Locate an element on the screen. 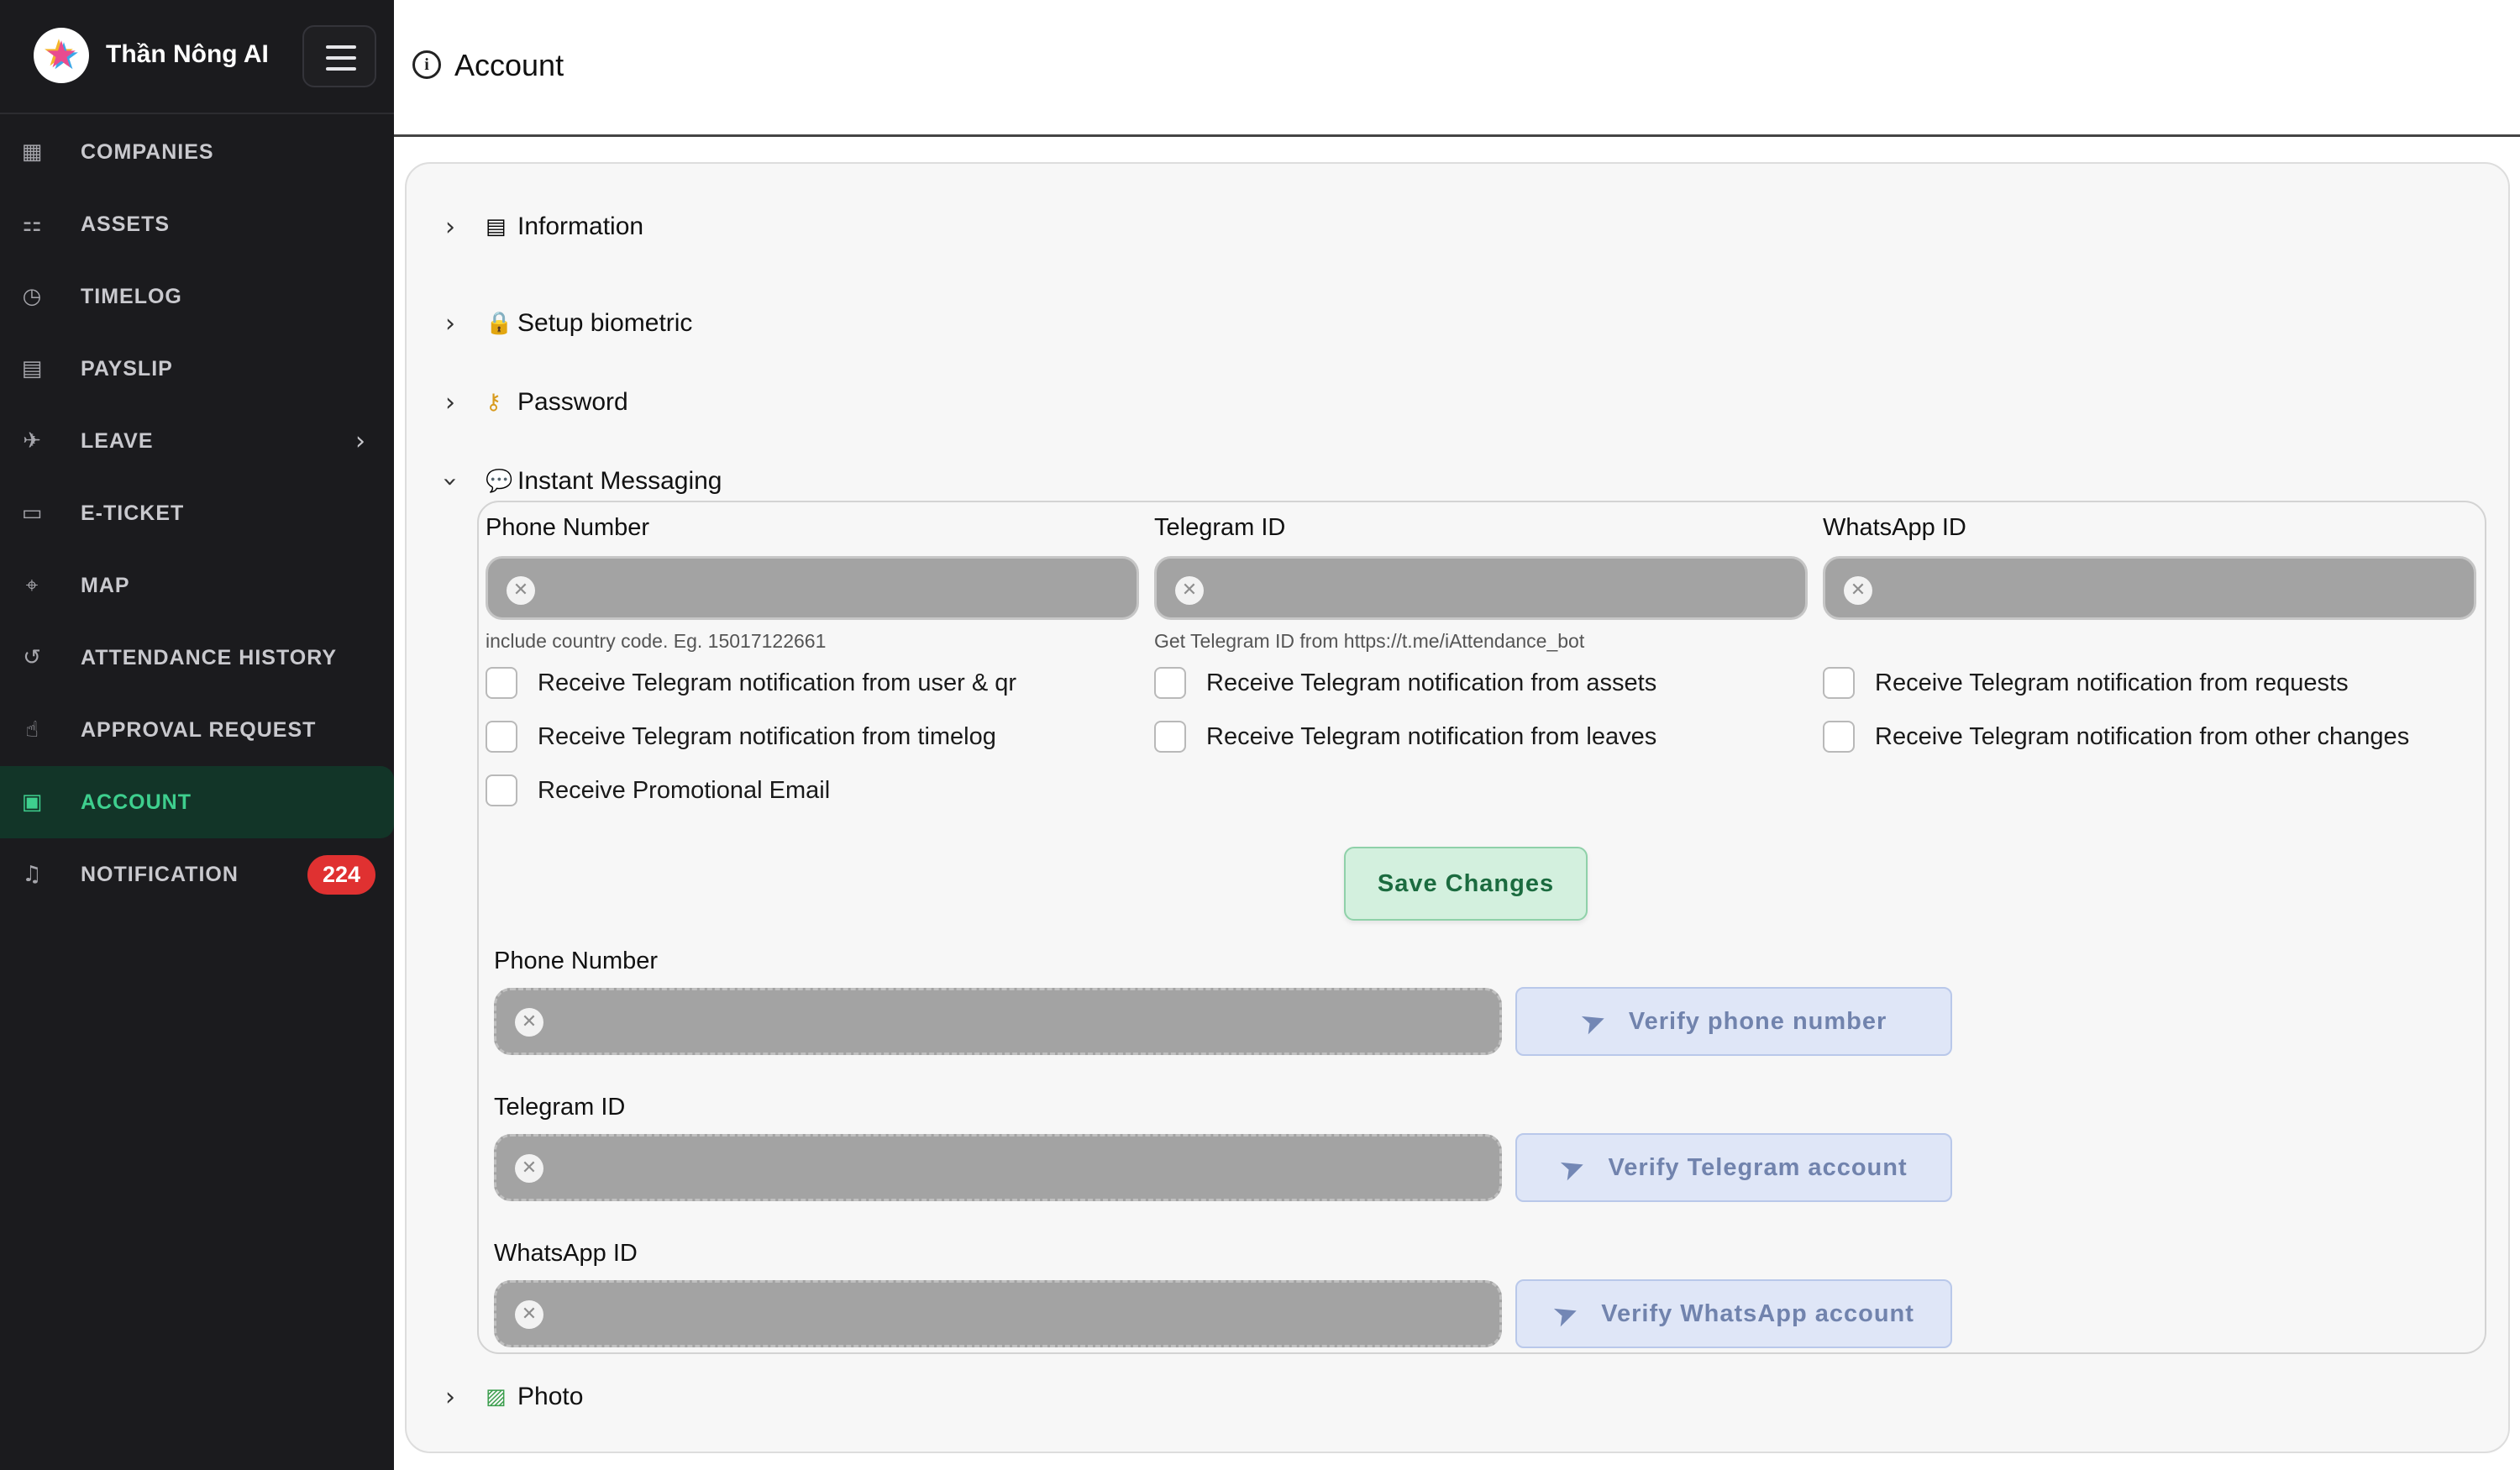 The width and height of the screenshot is (2520, 1470). section-photo: › ▨ Photo is located at coordinates (1415, 1397).